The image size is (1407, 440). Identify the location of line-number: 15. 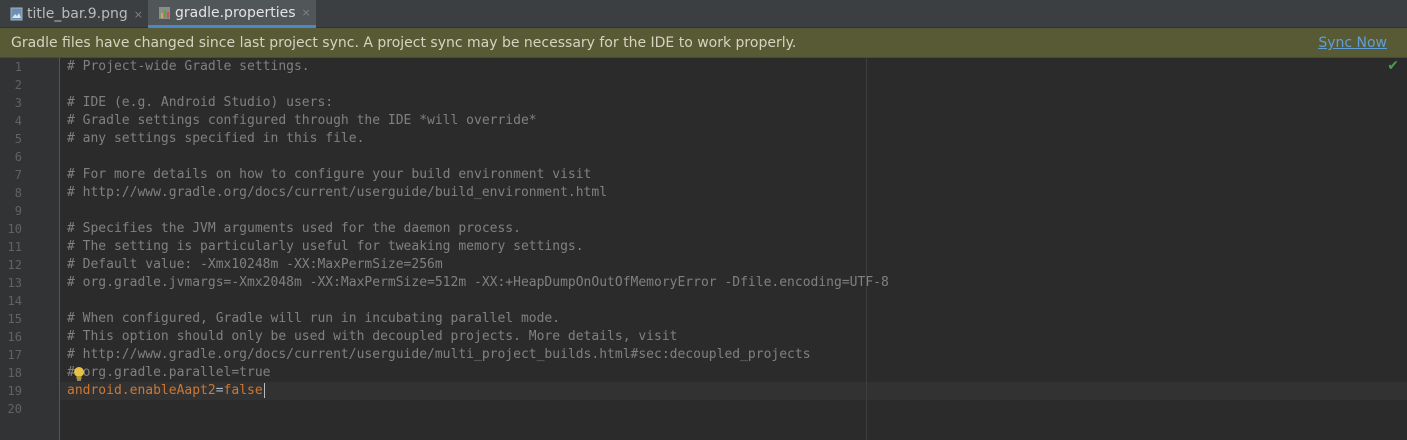
(14, 319).